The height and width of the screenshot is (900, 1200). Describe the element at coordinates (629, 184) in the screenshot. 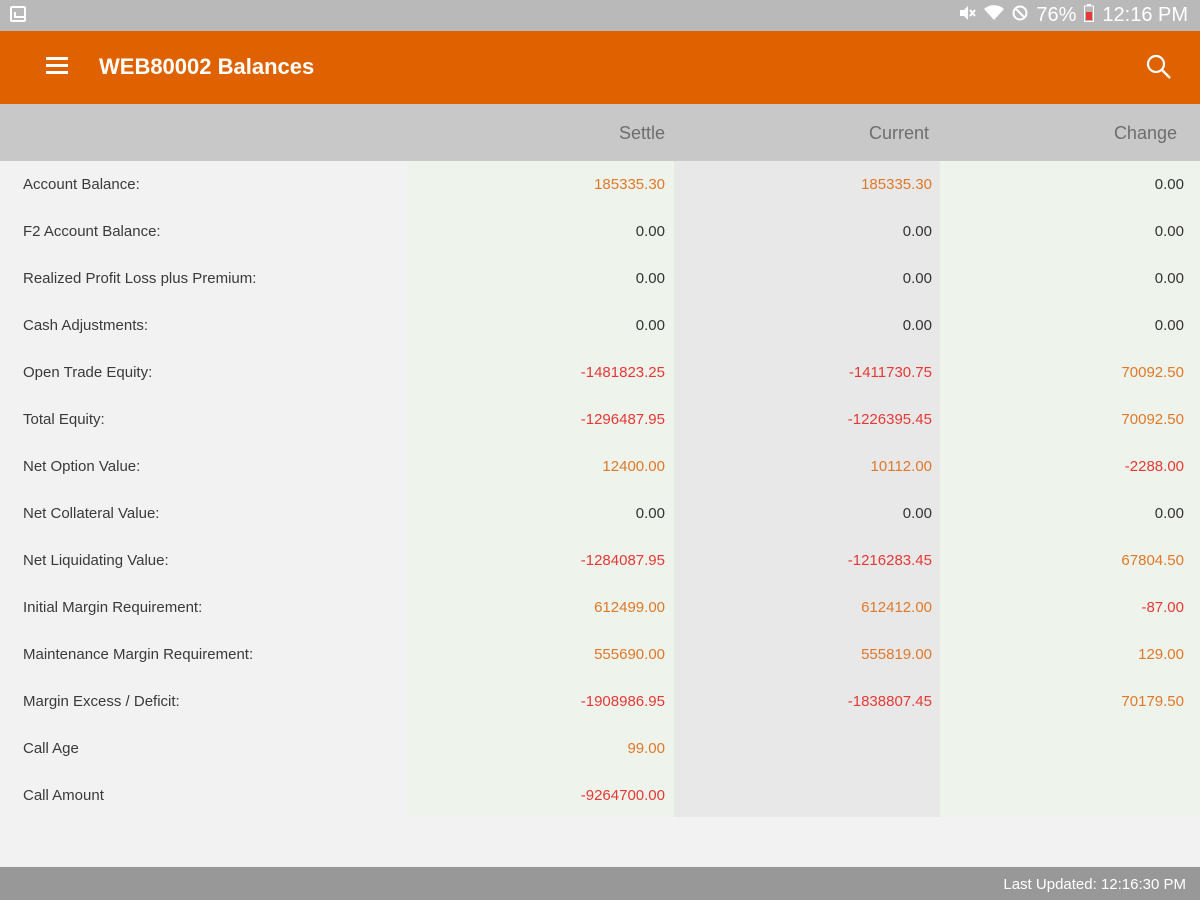

I see `cell-settle: 185335.30` at that location.